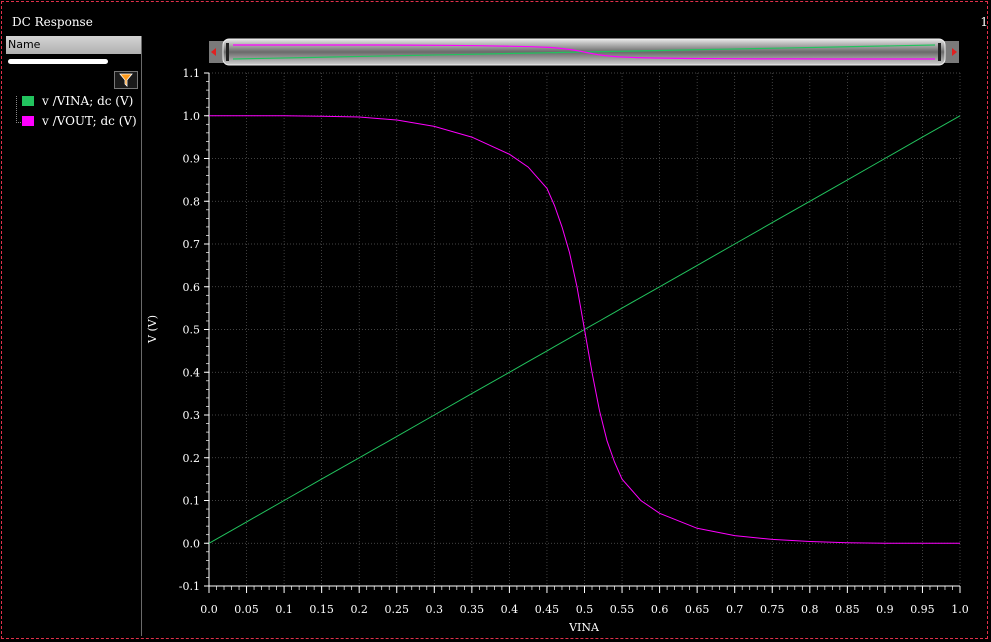  I want to click on x-tick-label: 0.35, so click(472, 609).